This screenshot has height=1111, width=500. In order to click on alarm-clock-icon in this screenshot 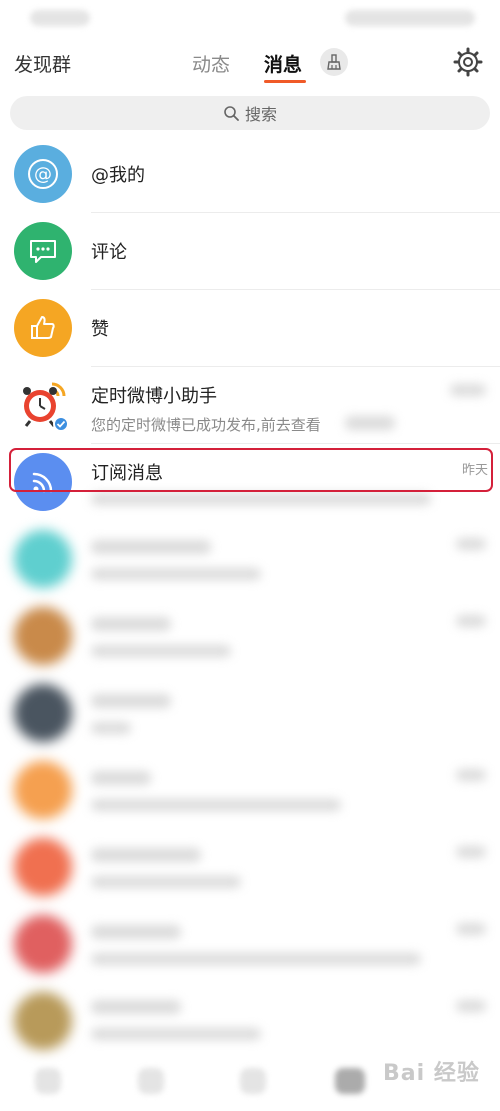, I will do `click(46, 407)`.